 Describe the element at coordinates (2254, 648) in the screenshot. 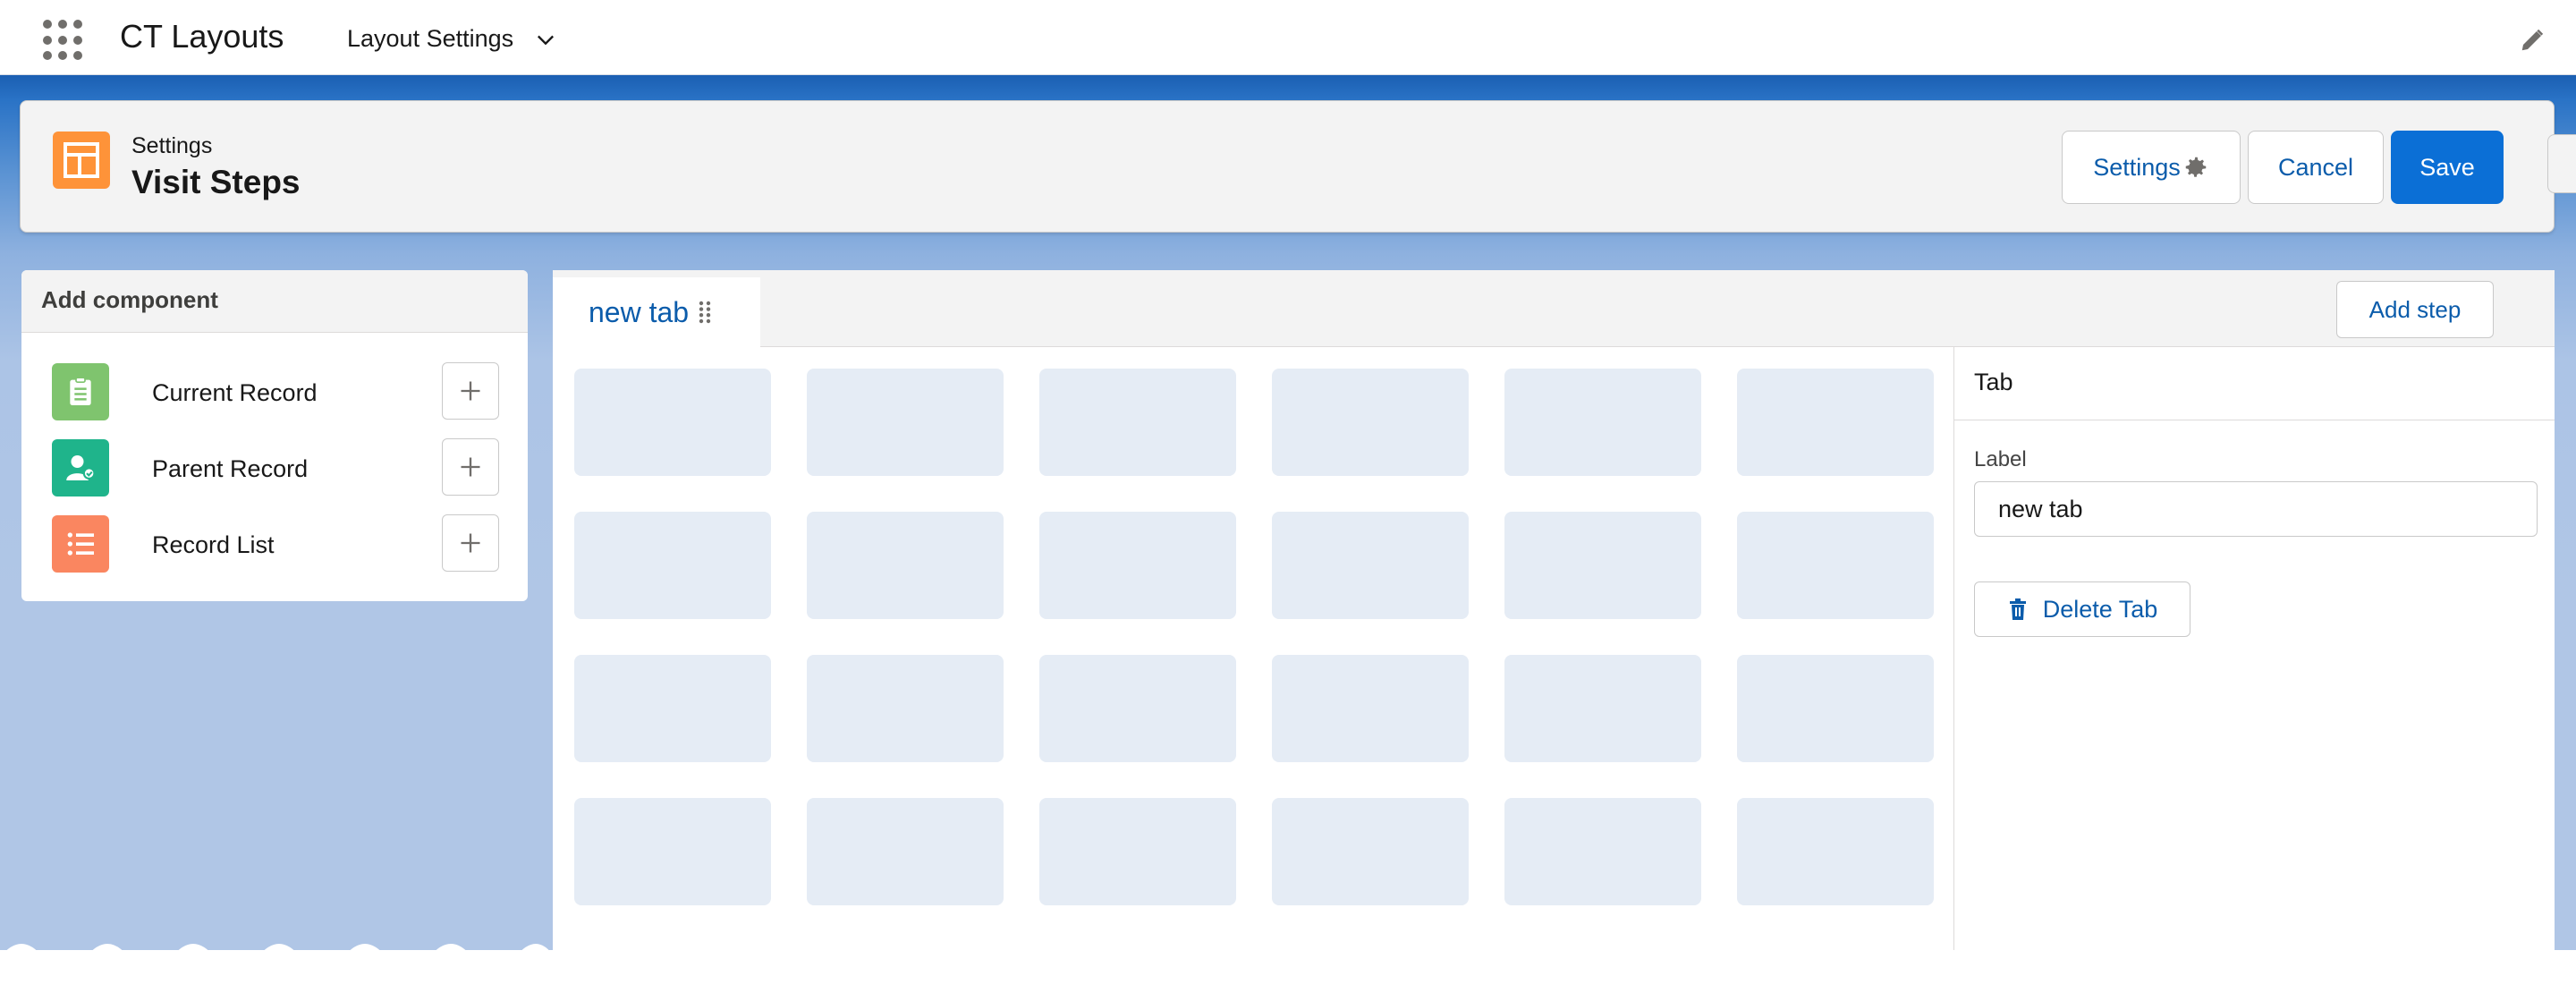

I see `properties-panel: Tab Label new tab Delete Tab` at that location.